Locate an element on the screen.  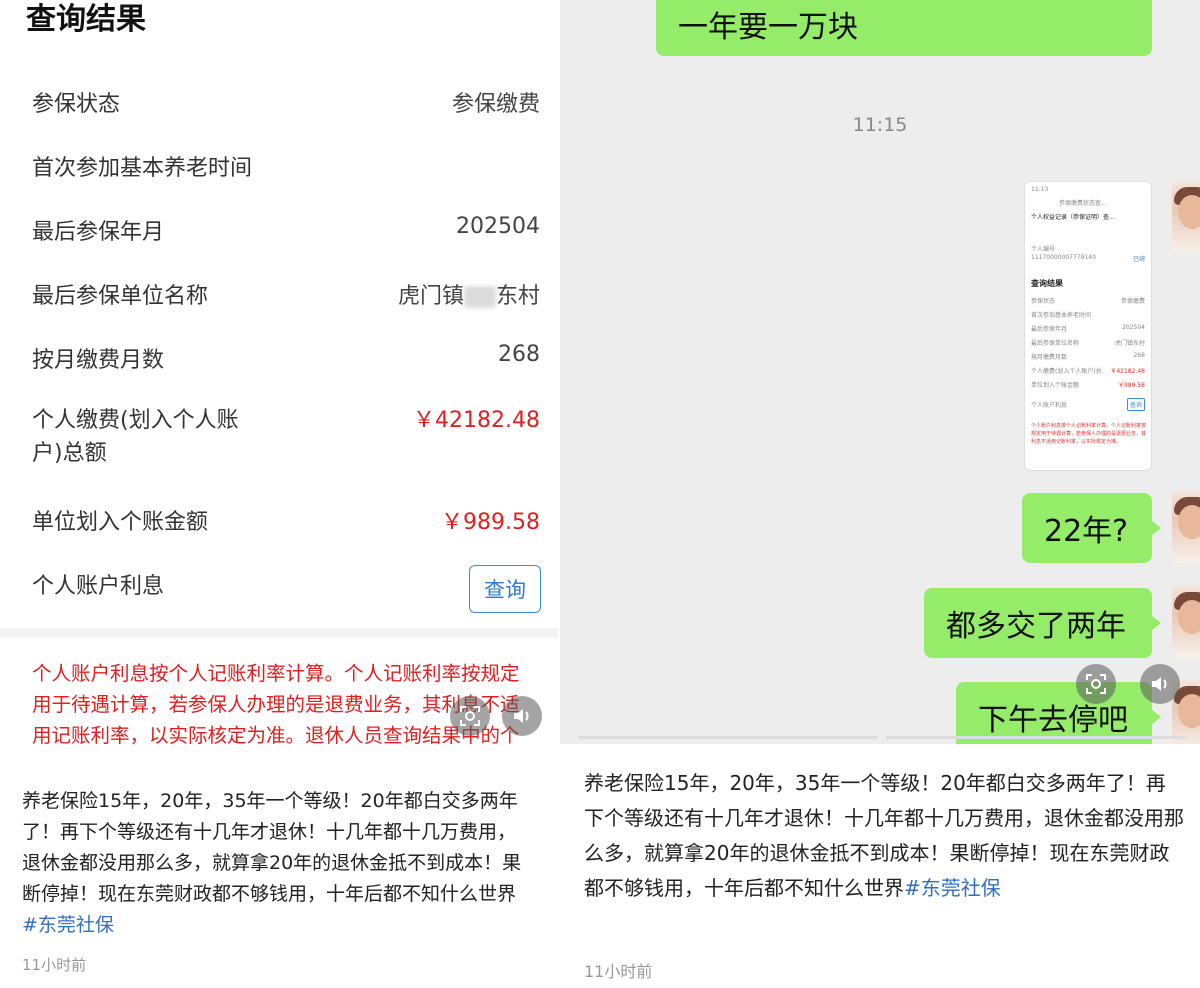
thumb-row-label: 最后参保年月 is located at coordinates (1049, 329).